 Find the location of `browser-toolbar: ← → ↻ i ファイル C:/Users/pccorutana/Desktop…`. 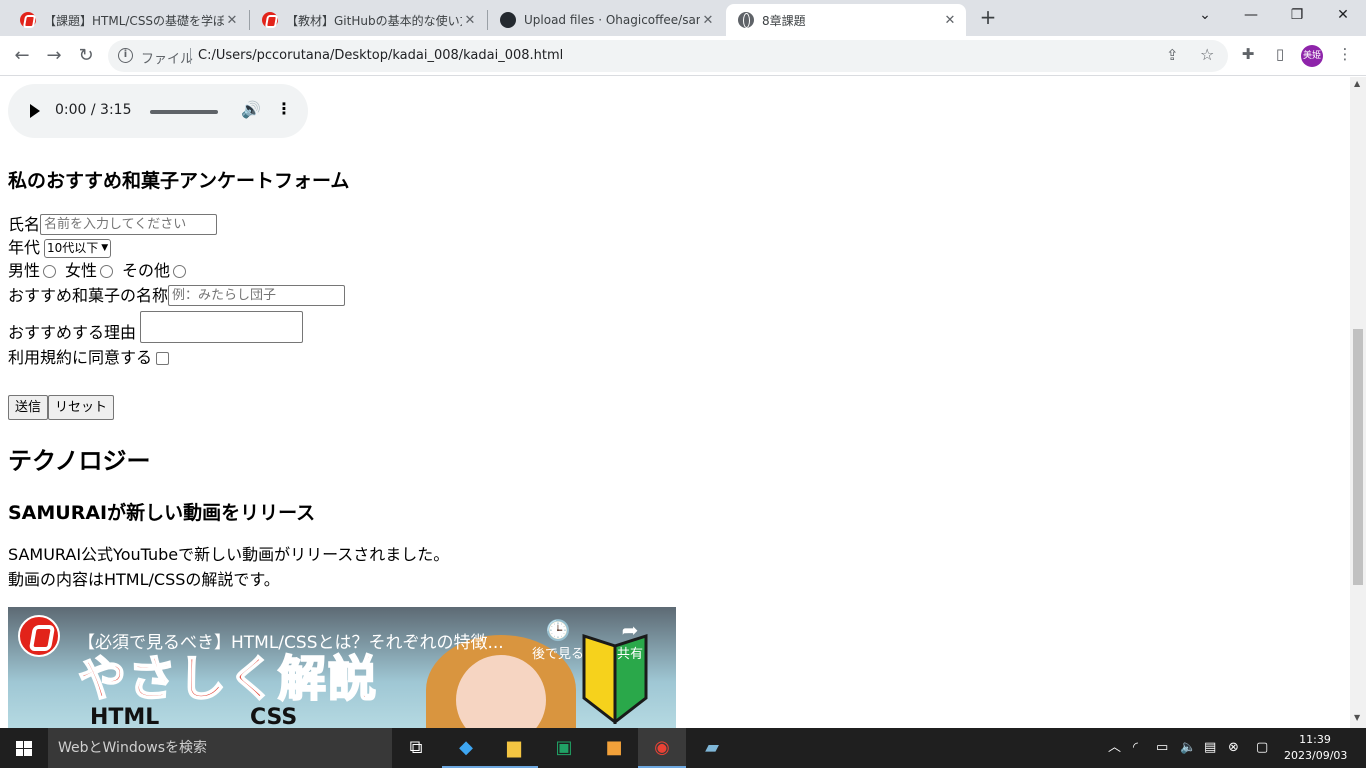

browser-toolbar: ← → ↻ i ファイル C:/Users/pccorutana/Desktop… is located at coordinates (683, 56).